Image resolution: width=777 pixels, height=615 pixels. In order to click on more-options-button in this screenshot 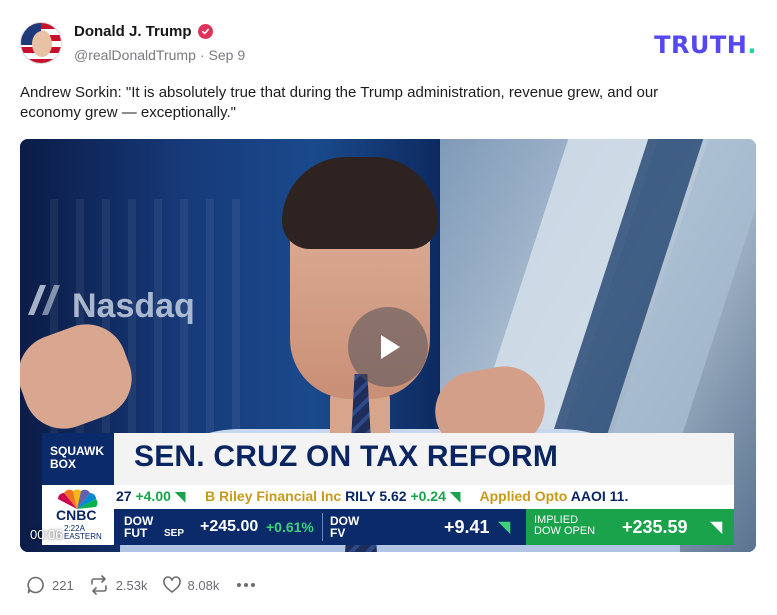, I will do `click(246, 585)`.